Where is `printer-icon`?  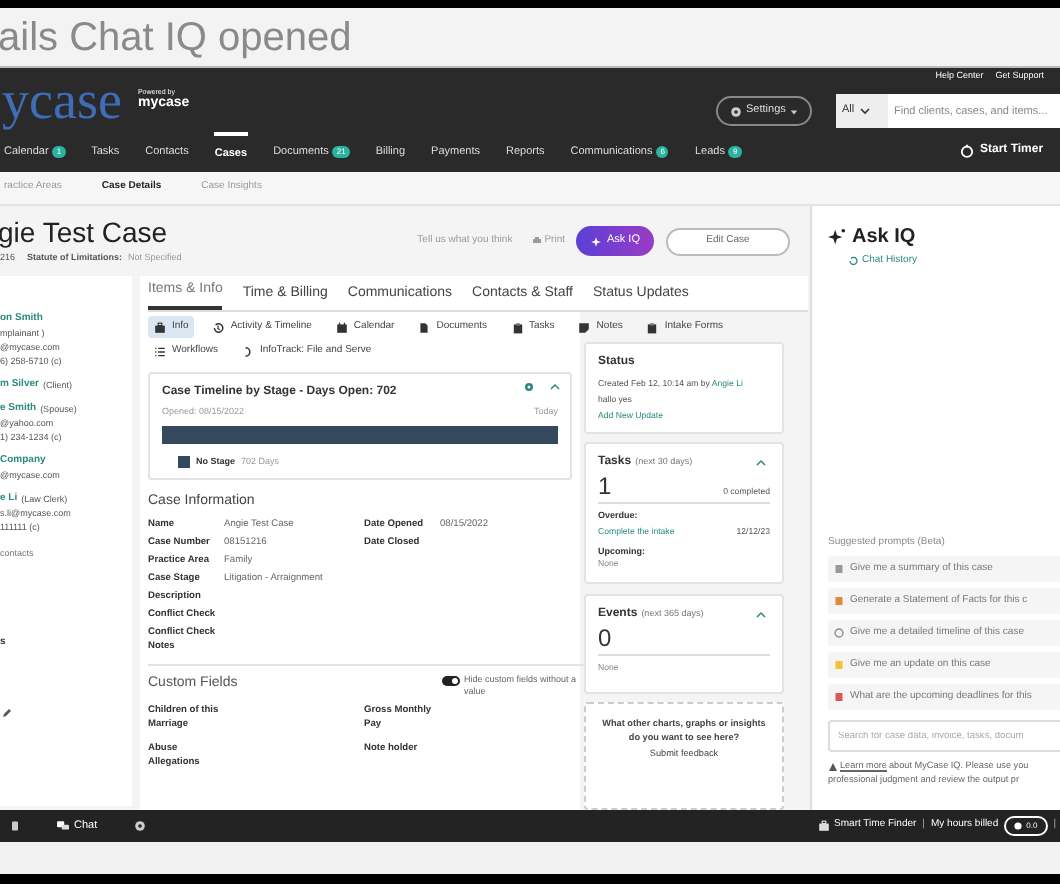
printer-icon is located at coordinates (537, 241).